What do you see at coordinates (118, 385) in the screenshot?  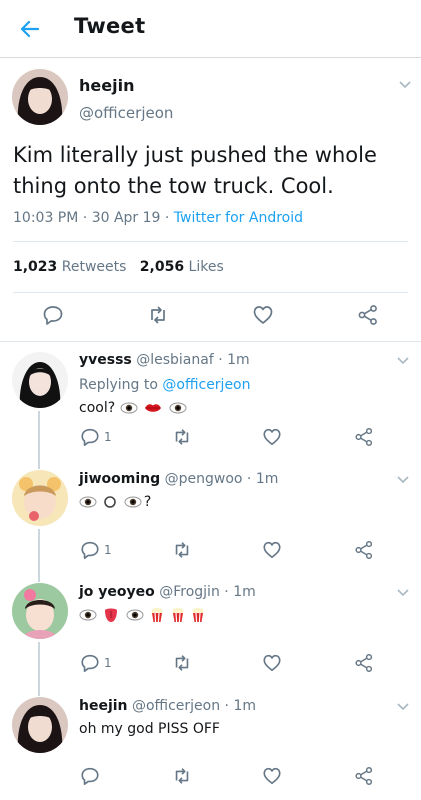 I see `replying-label: Replying to` at bounding box center [118, 385].